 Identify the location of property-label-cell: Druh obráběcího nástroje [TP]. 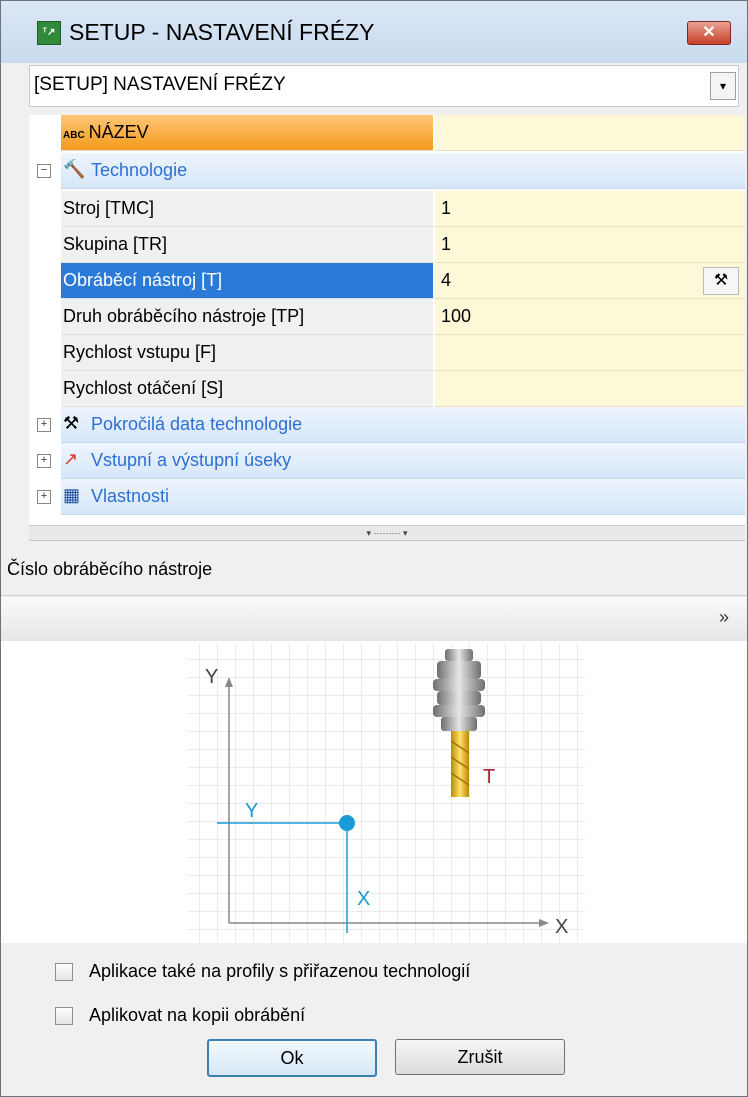
(247, 317).